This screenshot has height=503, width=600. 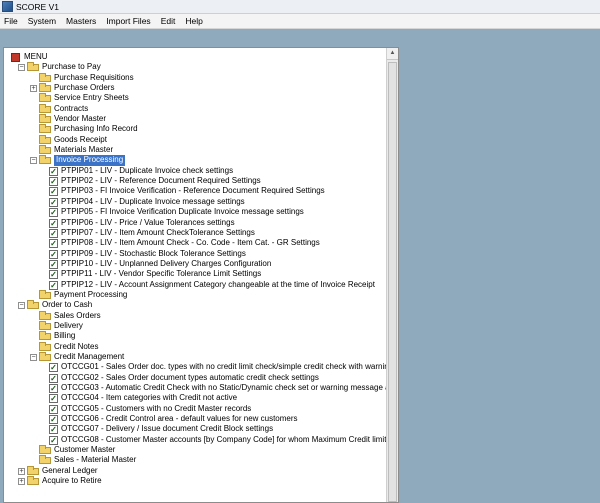 What do you see at coordinates (42, 21) in the screenshot?
I see `menu-system: System` at bounding box center [42, 21].